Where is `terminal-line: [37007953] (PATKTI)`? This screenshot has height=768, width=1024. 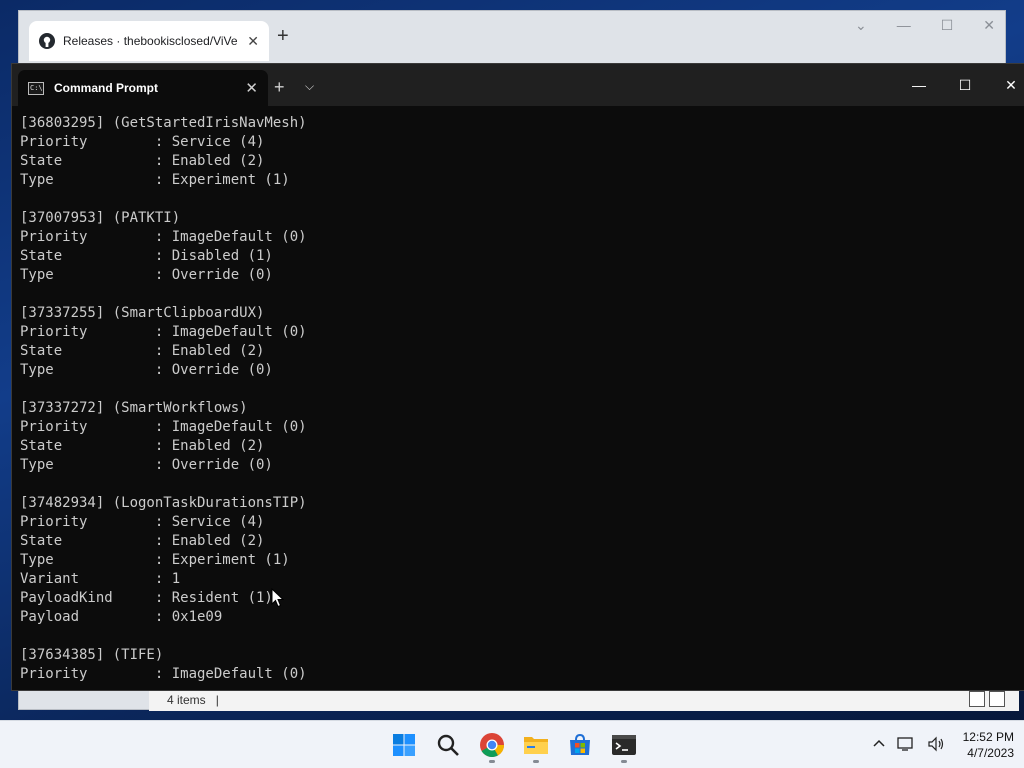
terminal-line: [37007953] (PATKTI) is located at coordinates (100, 218).